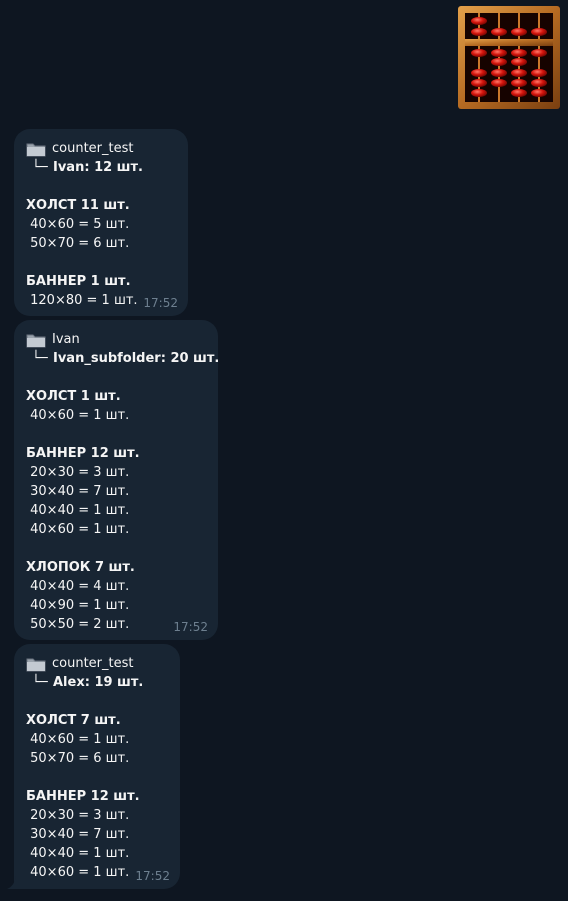  Describe the element at coordinates (509, 57) in the screenshot. I see `abacus-icon` at that location.